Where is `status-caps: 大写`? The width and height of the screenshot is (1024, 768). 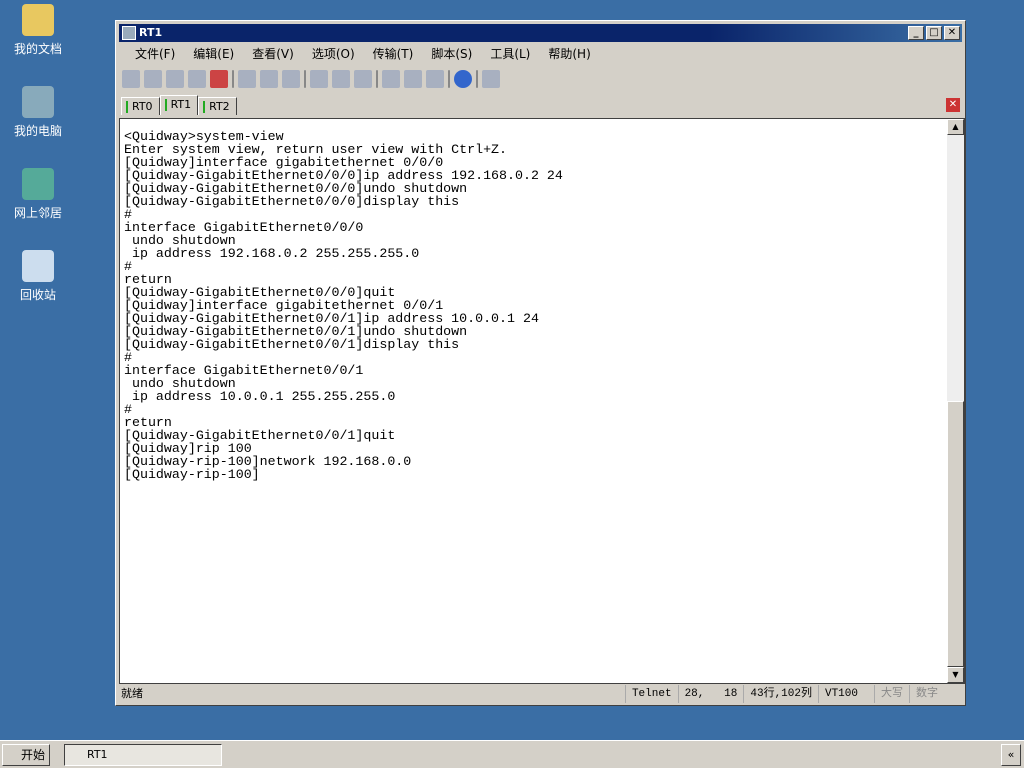 status-caps: 大写 is located at coordinates (891, 694).